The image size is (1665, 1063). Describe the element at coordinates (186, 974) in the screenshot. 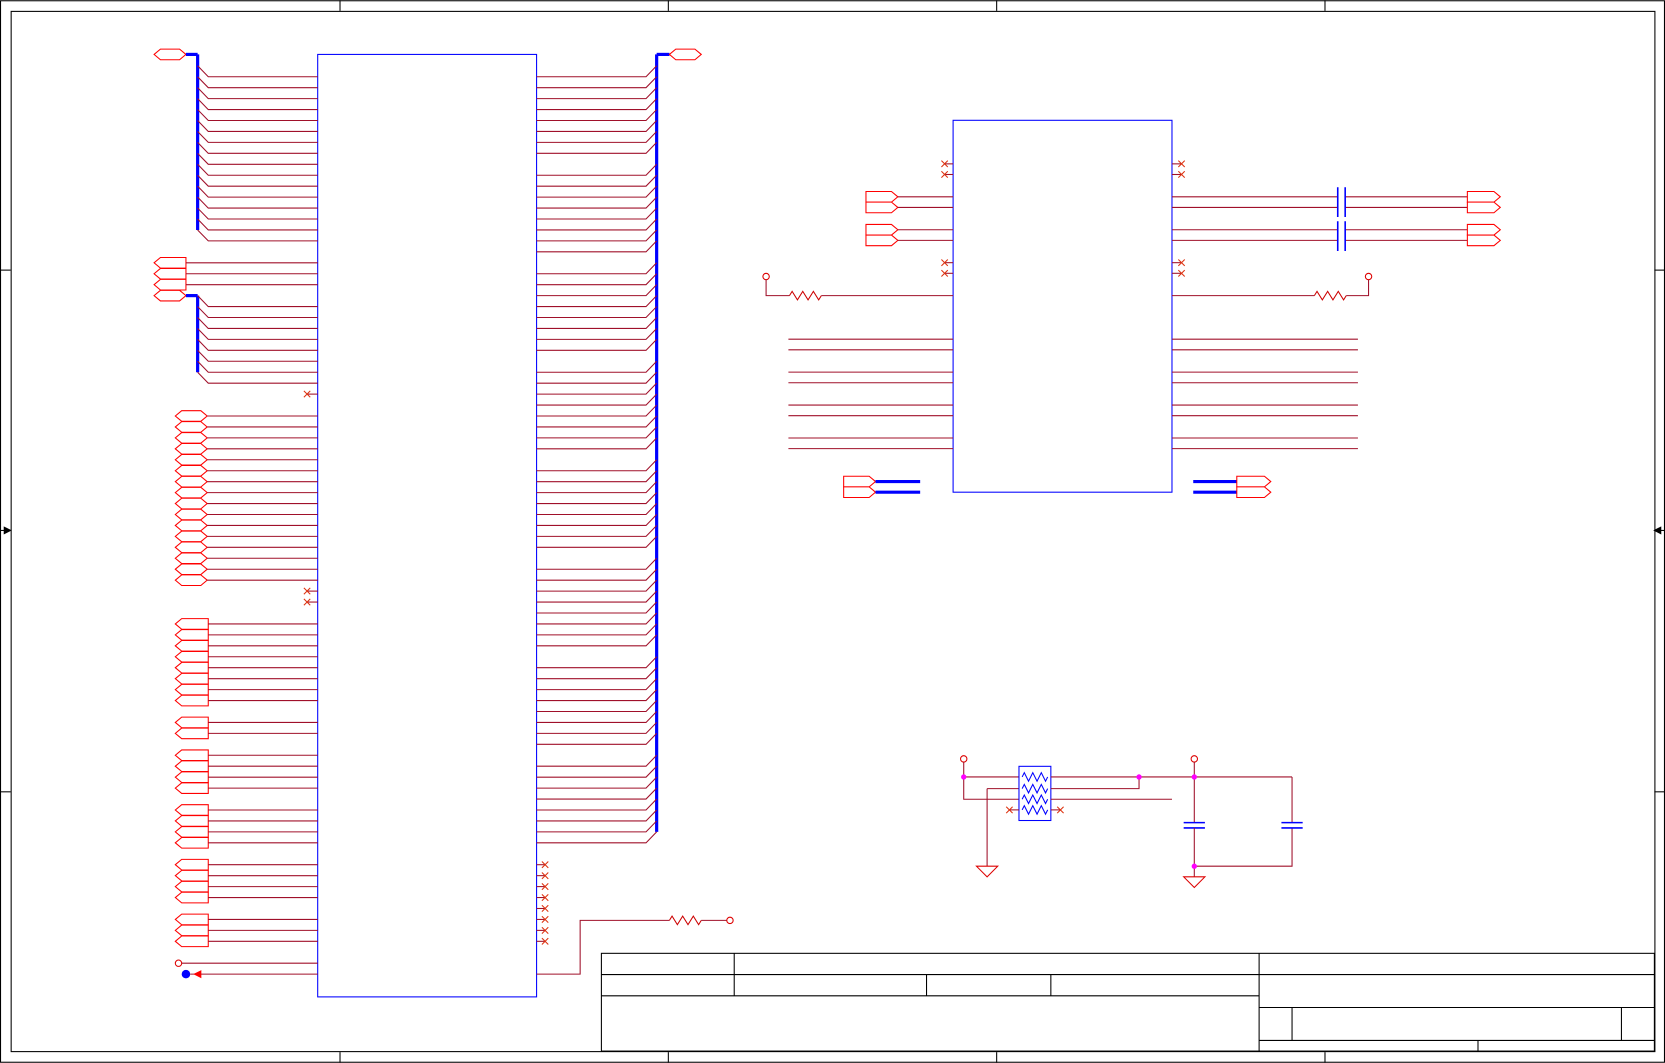

I see `test-point-icon` at that location.